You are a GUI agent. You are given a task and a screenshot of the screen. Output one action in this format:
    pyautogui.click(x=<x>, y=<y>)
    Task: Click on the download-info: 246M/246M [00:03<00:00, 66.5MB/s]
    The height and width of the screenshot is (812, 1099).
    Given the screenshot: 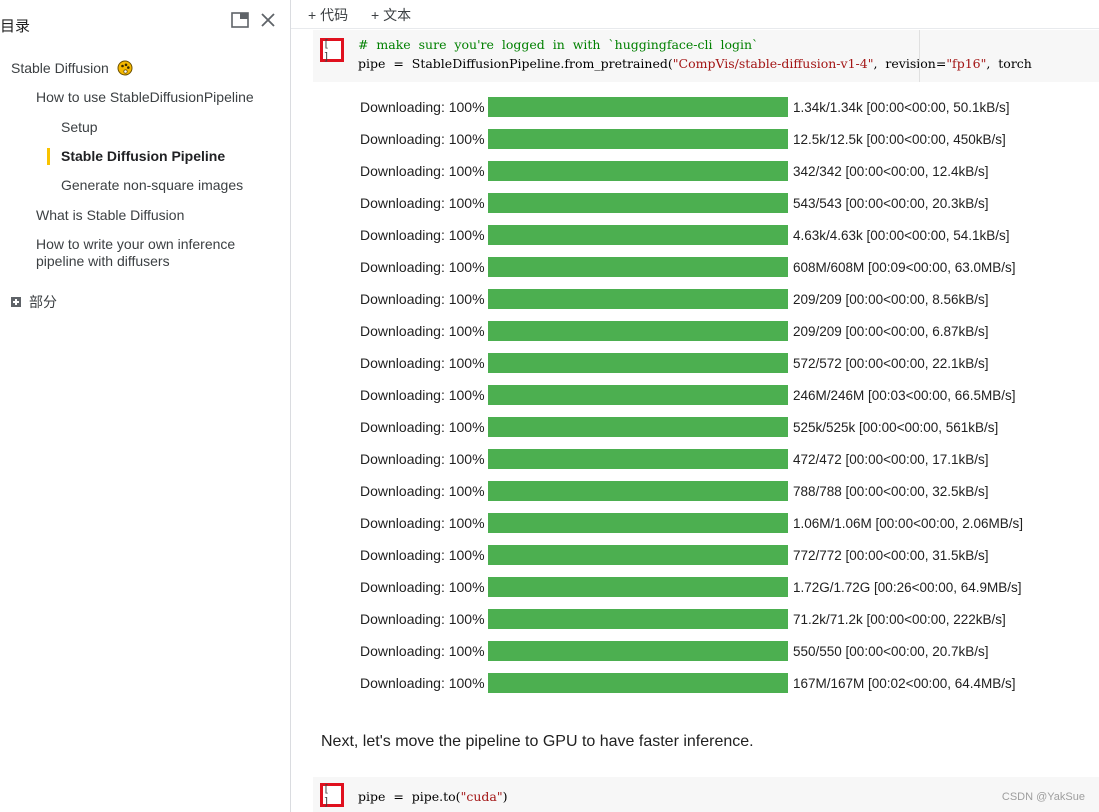 What is the action you would take?
    pyautogui.click(x=904, y=395)
    